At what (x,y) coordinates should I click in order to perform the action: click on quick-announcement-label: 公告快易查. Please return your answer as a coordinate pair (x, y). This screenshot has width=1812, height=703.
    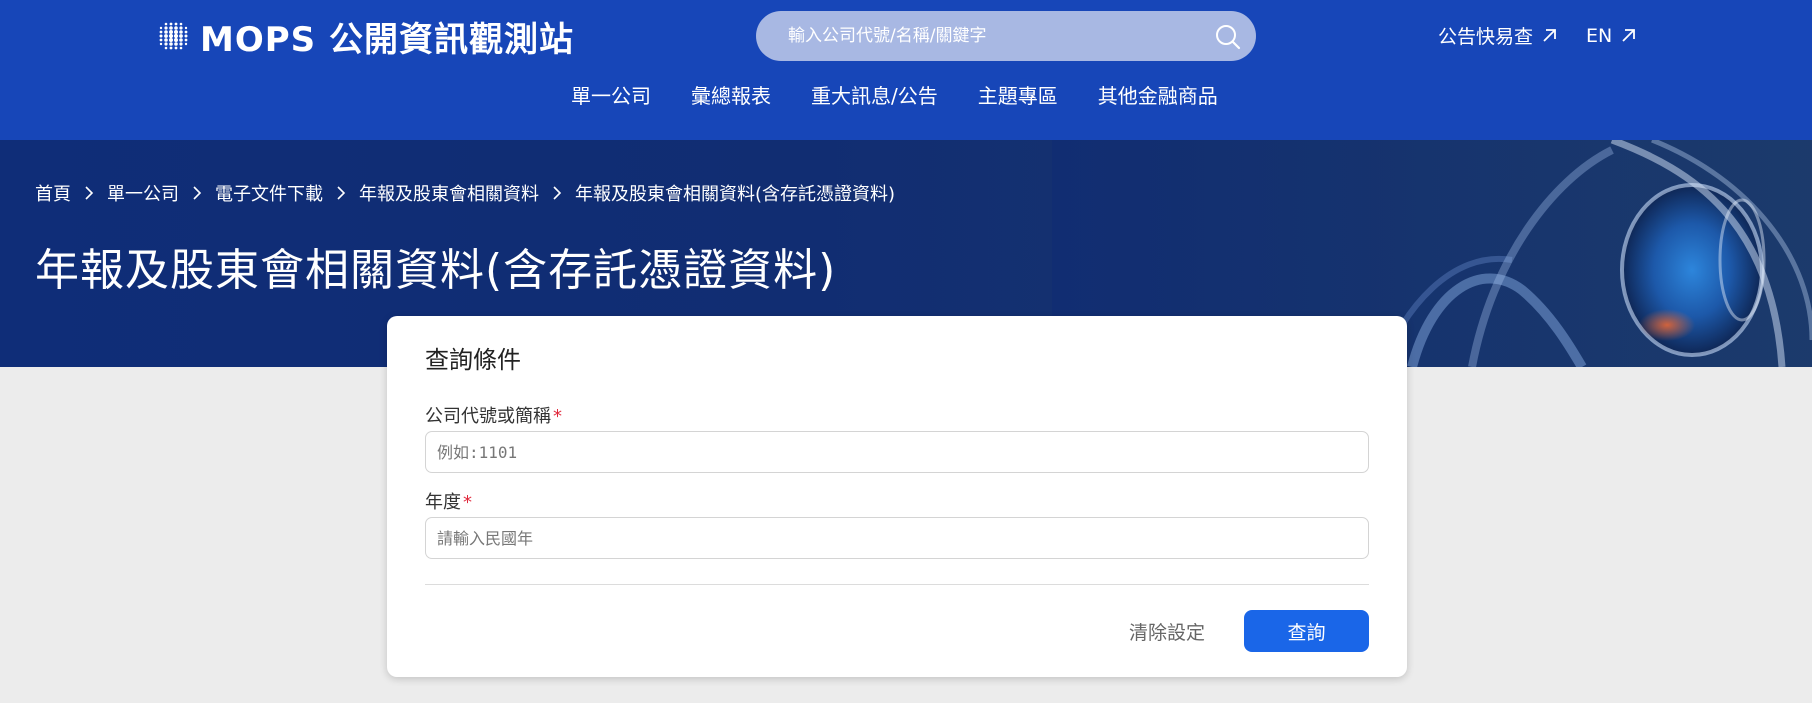
    Looking at the image, I should click on (1486, 37).